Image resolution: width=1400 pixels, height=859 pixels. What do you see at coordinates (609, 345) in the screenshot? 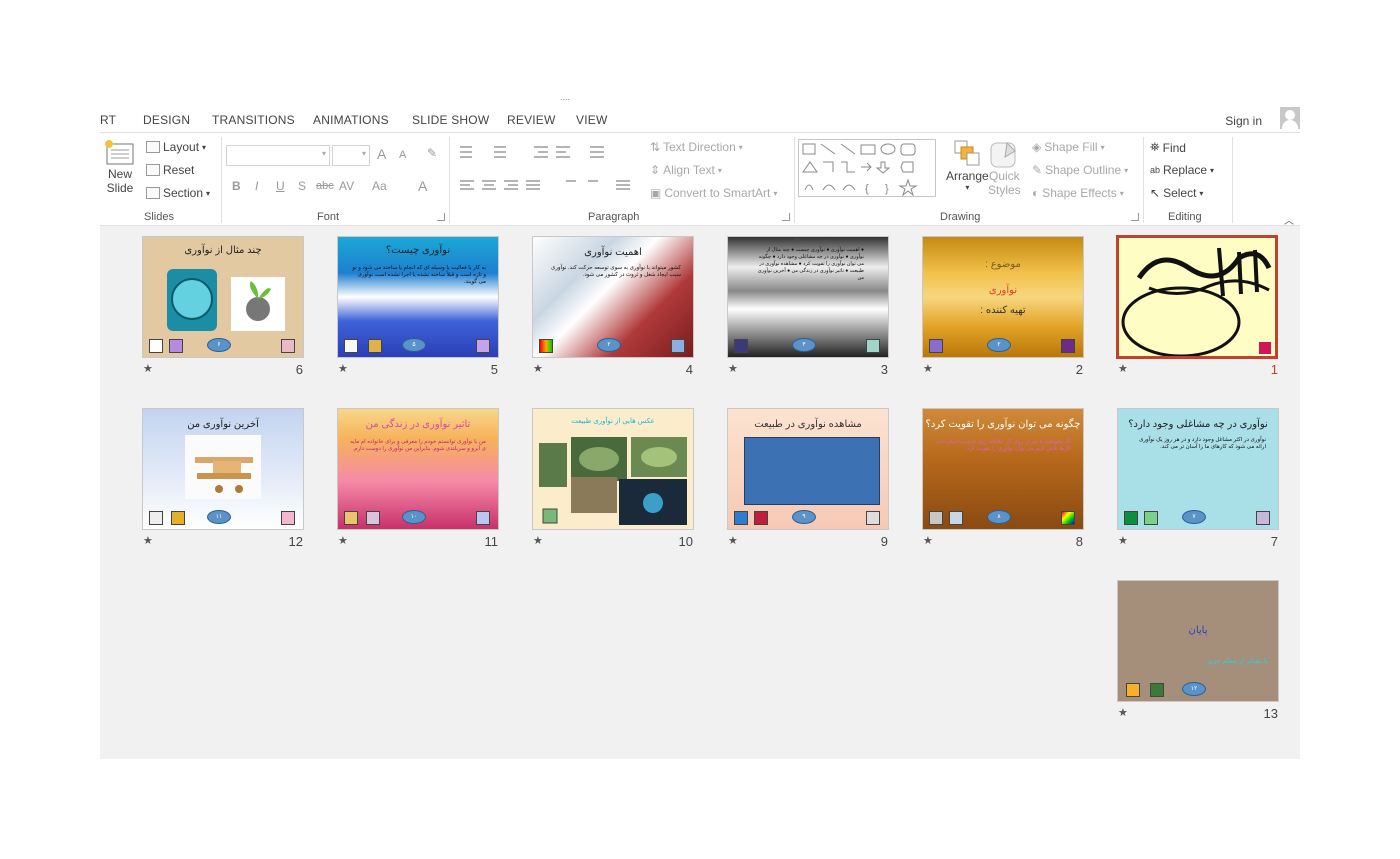
I see `slide-badge: ۲` at bounding box center [609, 345].